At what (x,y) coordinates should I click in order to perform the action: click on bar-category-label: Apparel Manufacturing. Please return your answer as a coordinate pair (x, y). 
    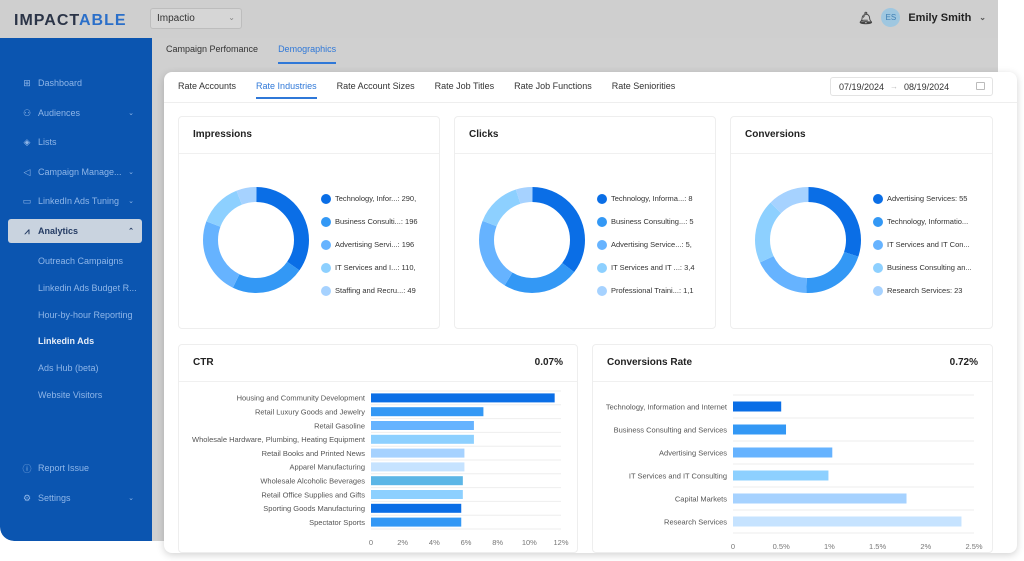
    Looking at the image, I should click on (327, 467).